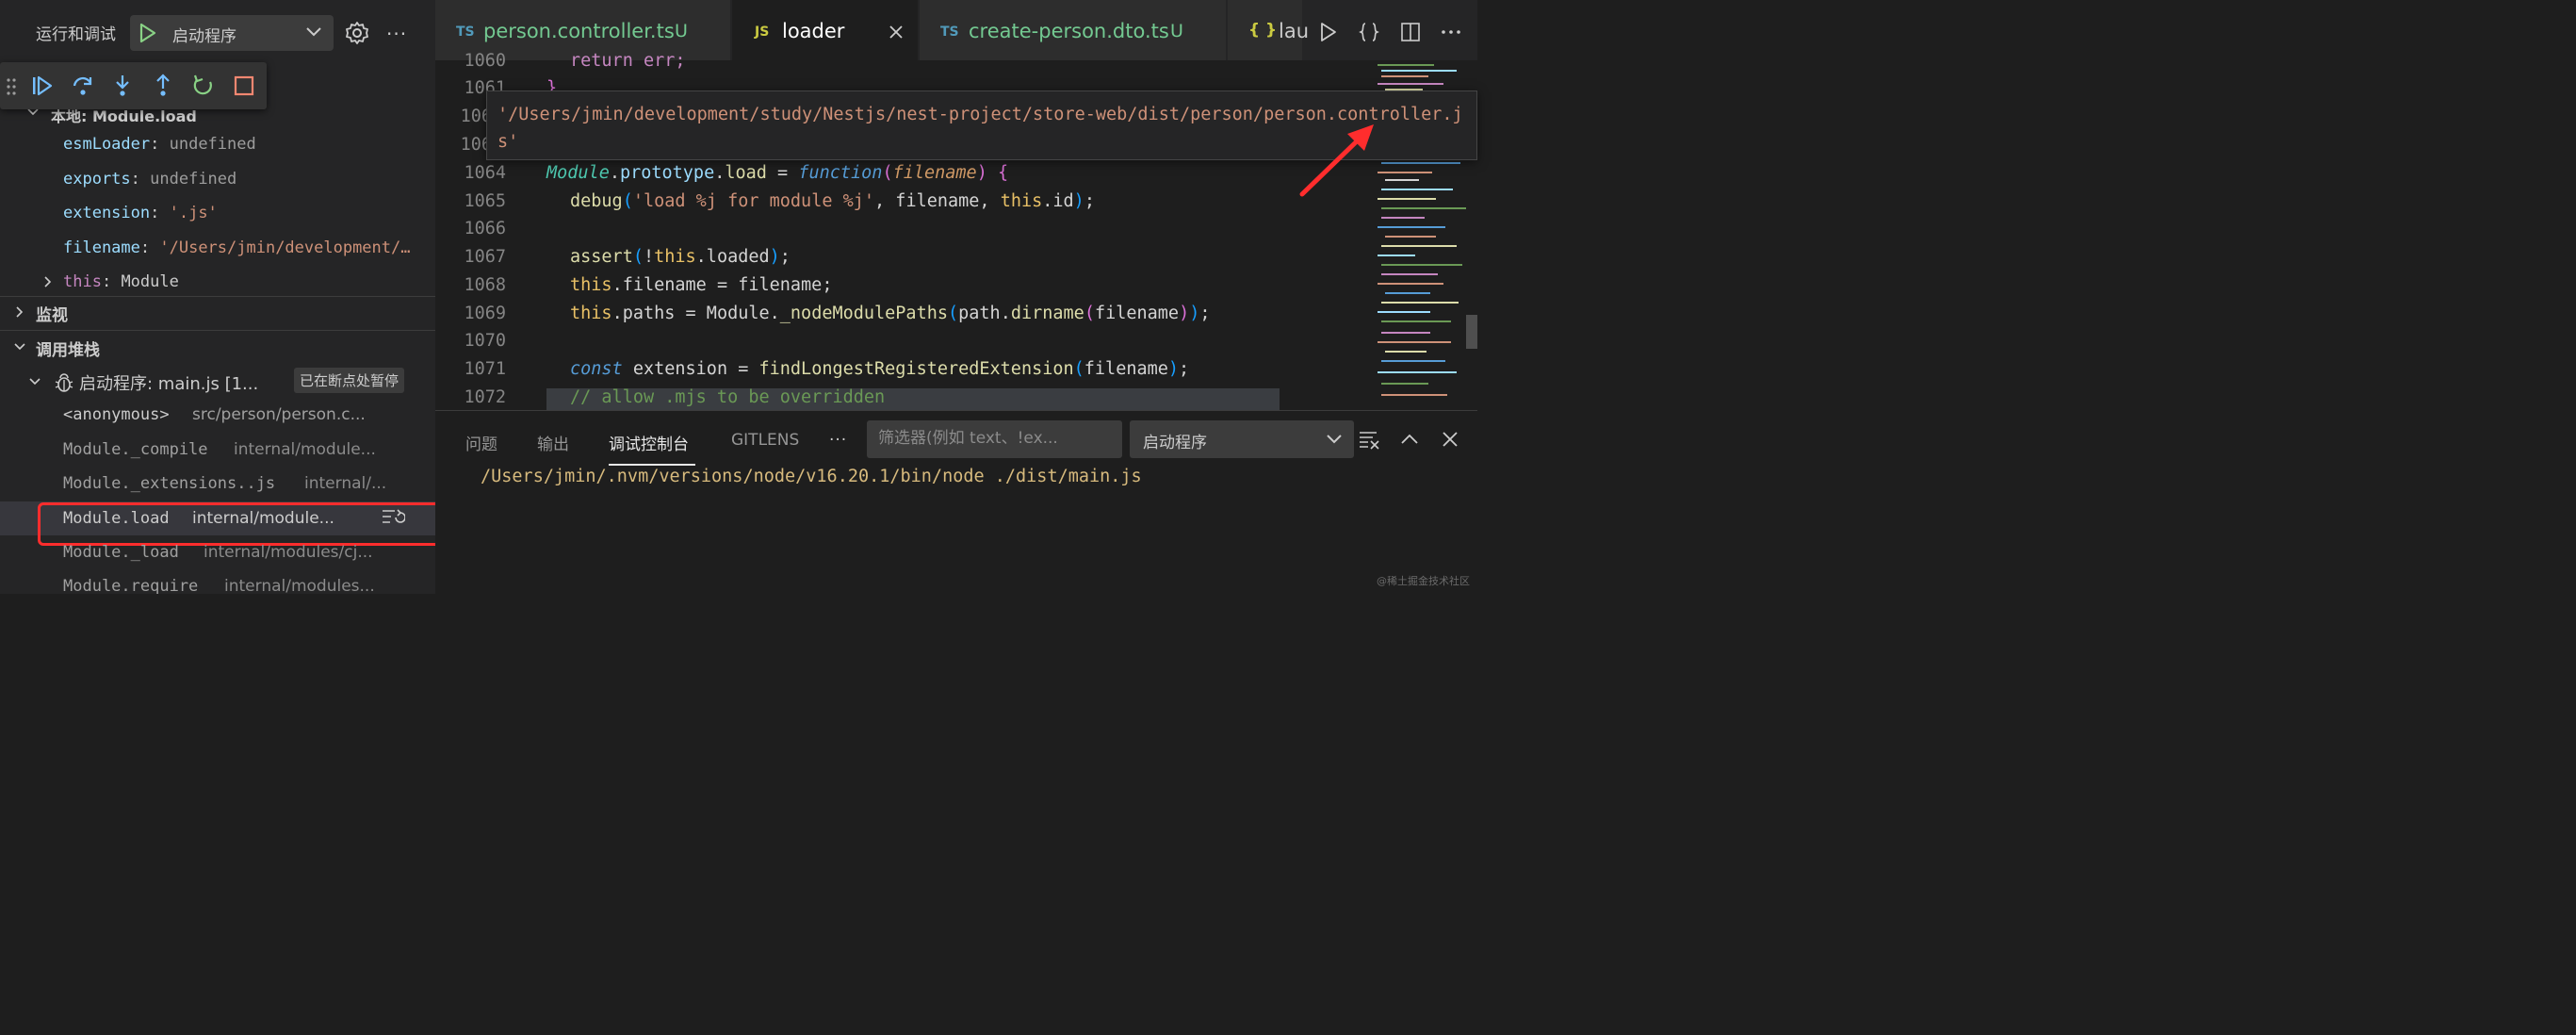 Image resolution: width=2576 pixels, height=1035 pixels. Describe the element at coordinates (485, 285) in the screenshot. I see `line-number: 1068` at that location.